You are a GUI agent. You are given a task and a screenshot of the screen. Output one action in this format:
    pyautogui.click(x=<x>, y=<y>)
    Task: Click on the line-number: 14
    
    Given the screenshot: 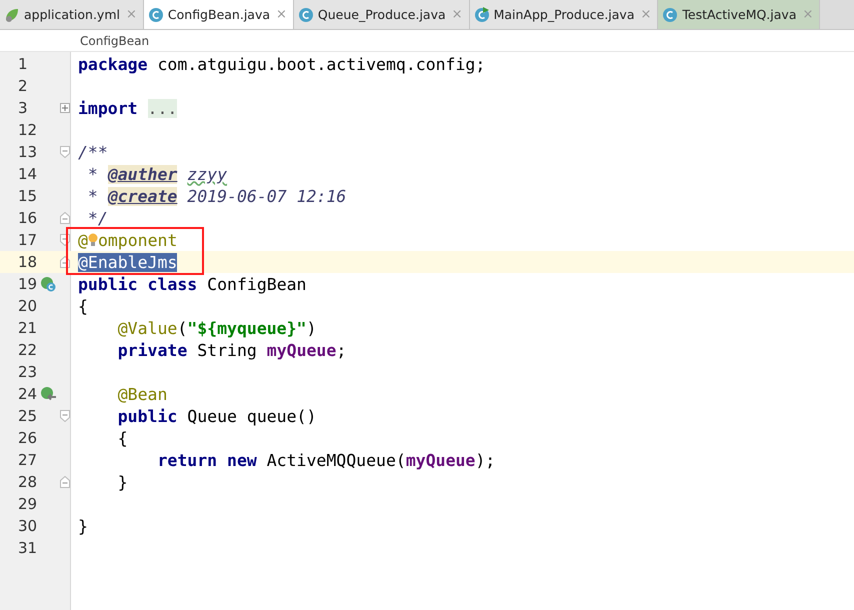 What is the action you would take?
    pyautogui.click(x=26, y=174)
    